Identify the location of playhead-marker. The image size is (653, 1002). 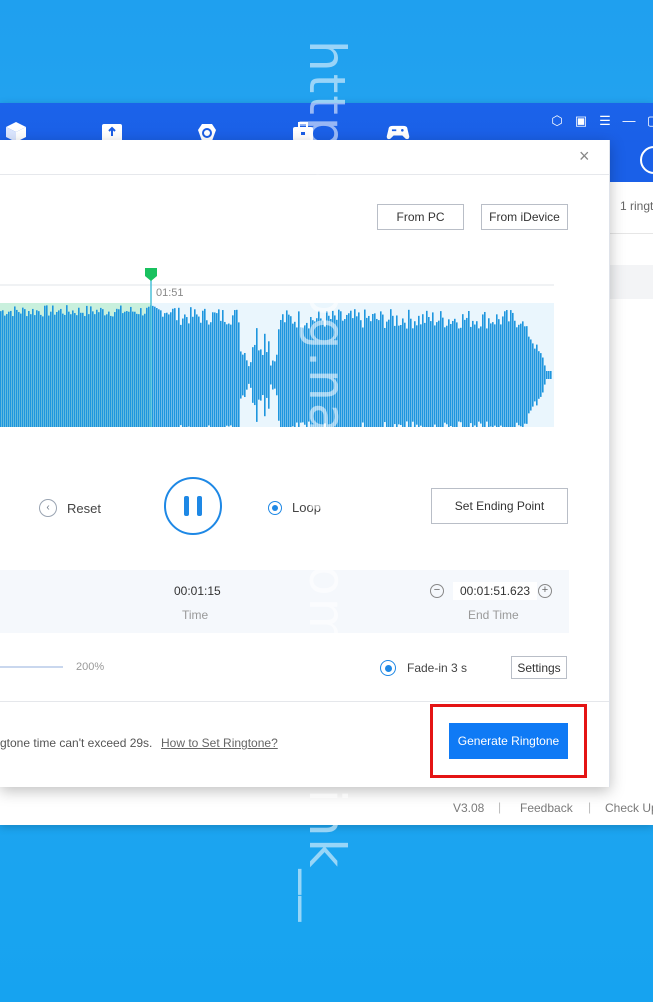
(151, 274).